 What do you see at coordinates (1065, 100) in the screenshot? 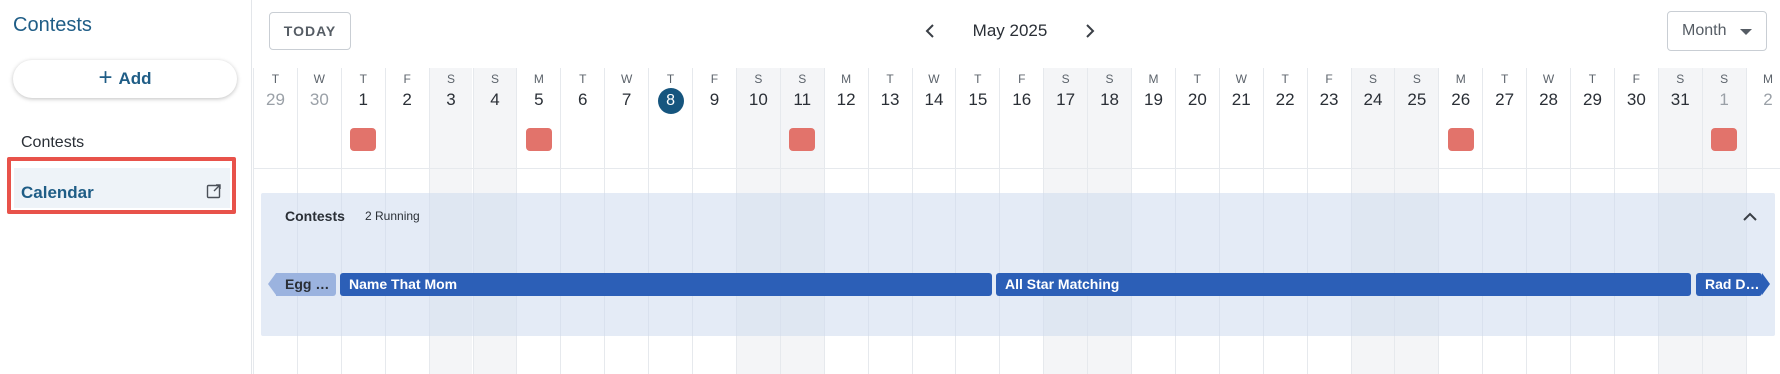
I see `date-number: 17` at bounding box center [1065, 100].